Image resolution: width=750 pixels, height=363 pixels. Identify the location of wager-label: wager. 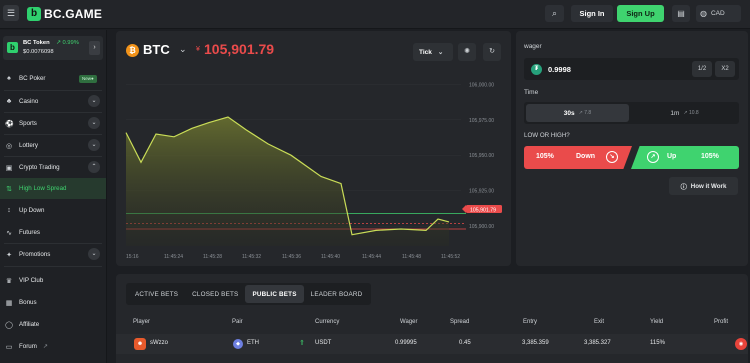
(533, 46).